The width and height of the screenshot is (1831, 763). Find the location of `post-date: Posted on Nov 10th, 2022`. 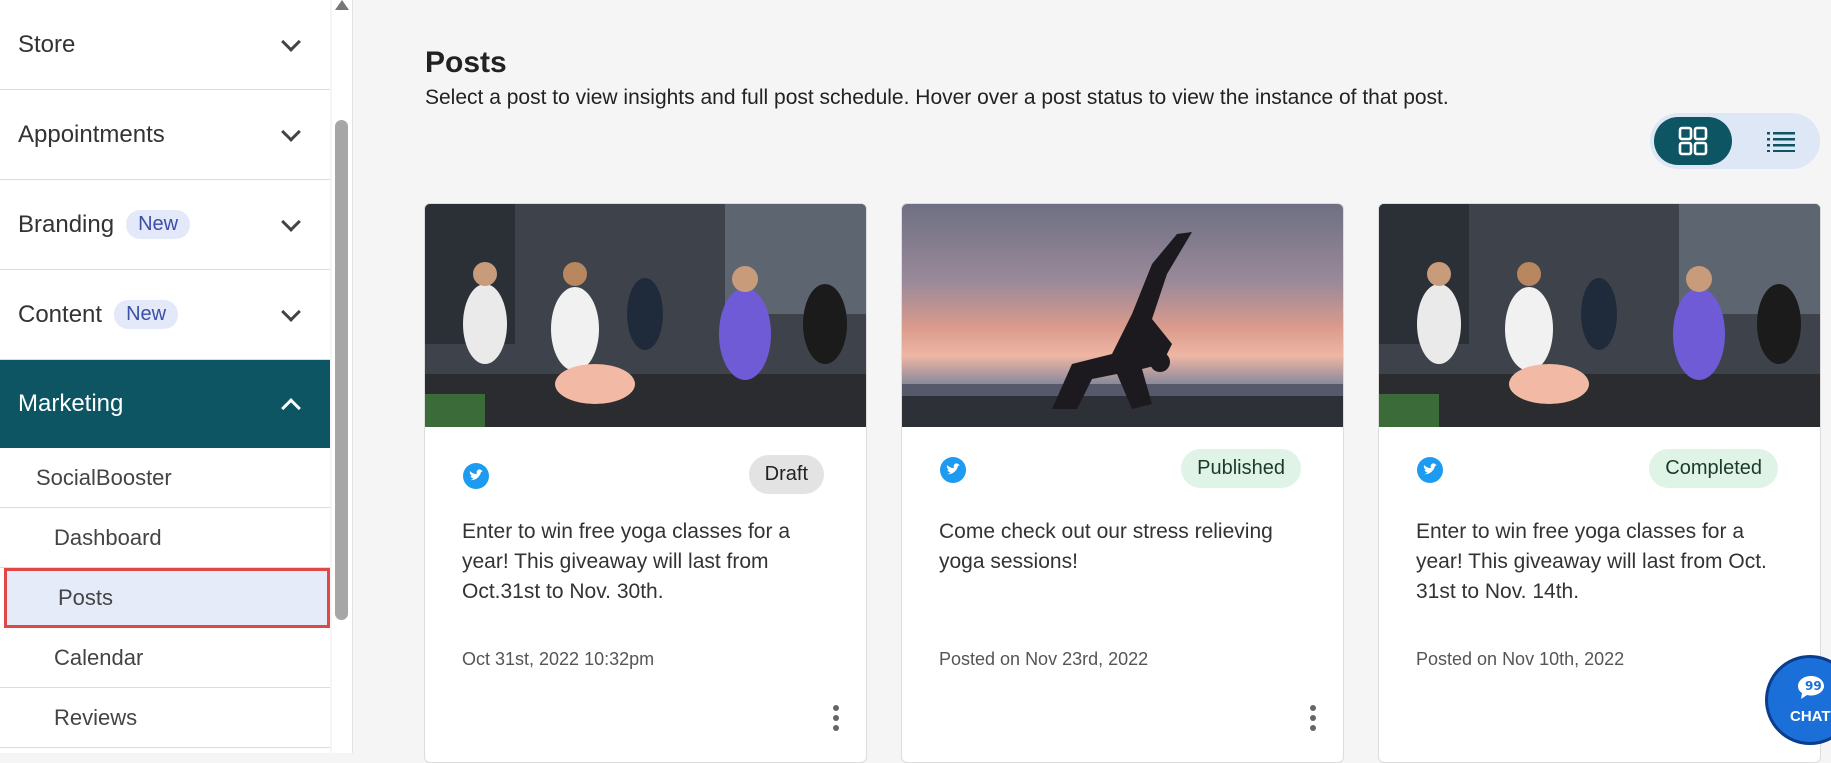

post-date: Posted on Nov 10th, 2022 is located at coordinates (1520, 659).